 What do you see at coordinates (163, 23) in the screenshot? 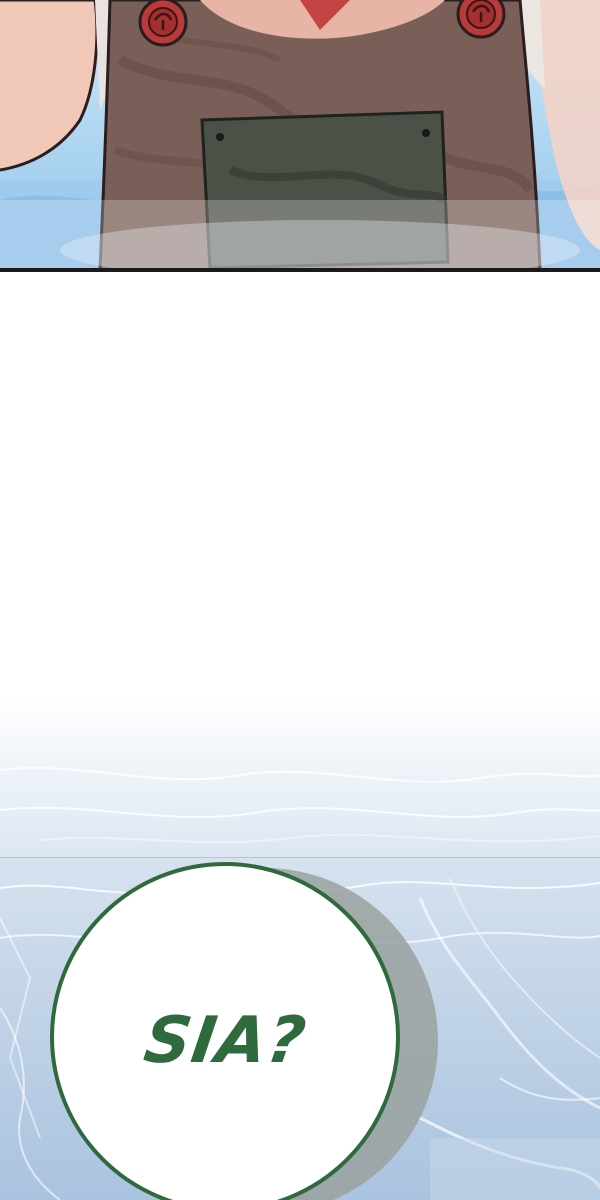
I see `left-button` at bounding box center [163, 23].